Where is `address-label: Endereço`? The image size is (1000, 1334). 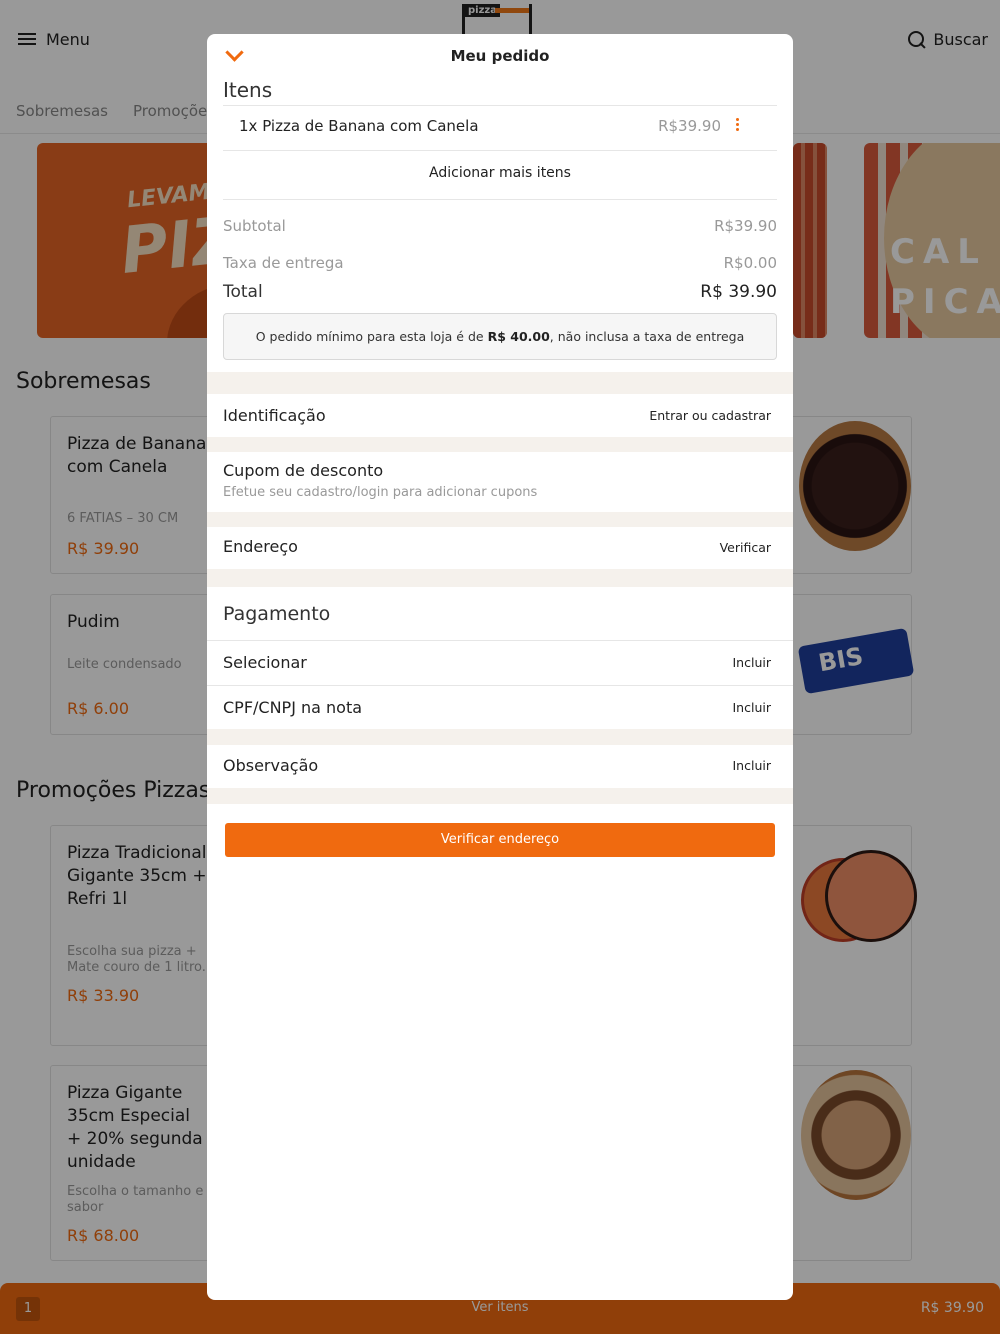
address-label: Endereço is located at coordinates (260, 546).